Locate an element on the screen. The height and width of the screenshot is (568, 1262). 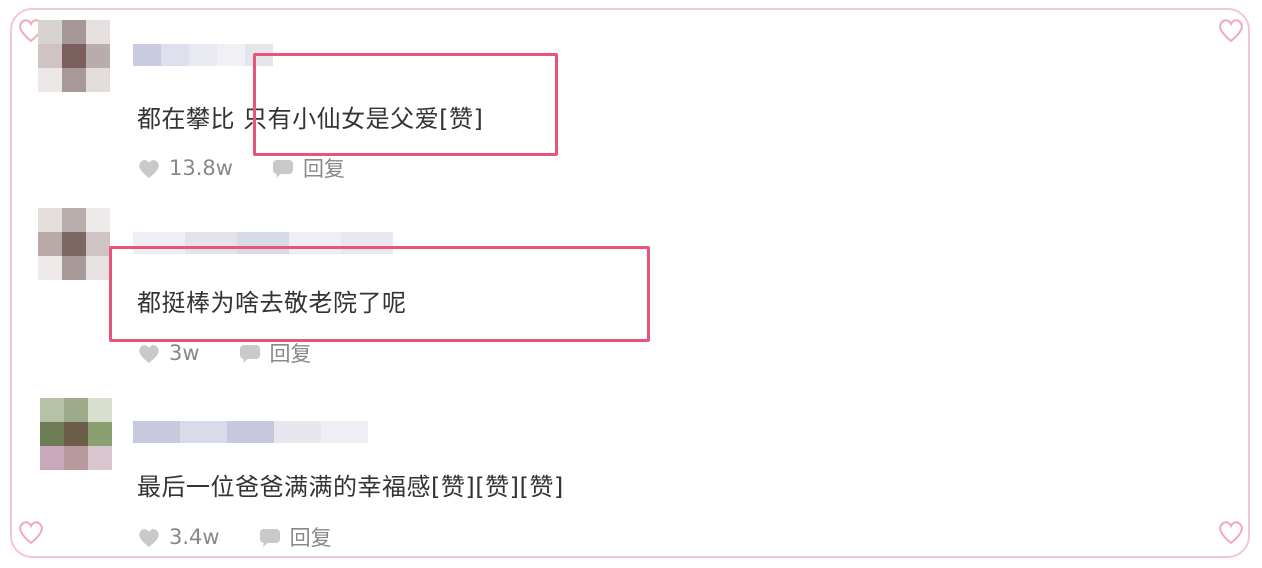
like-count: 3w is located at coordinates (184, 353).